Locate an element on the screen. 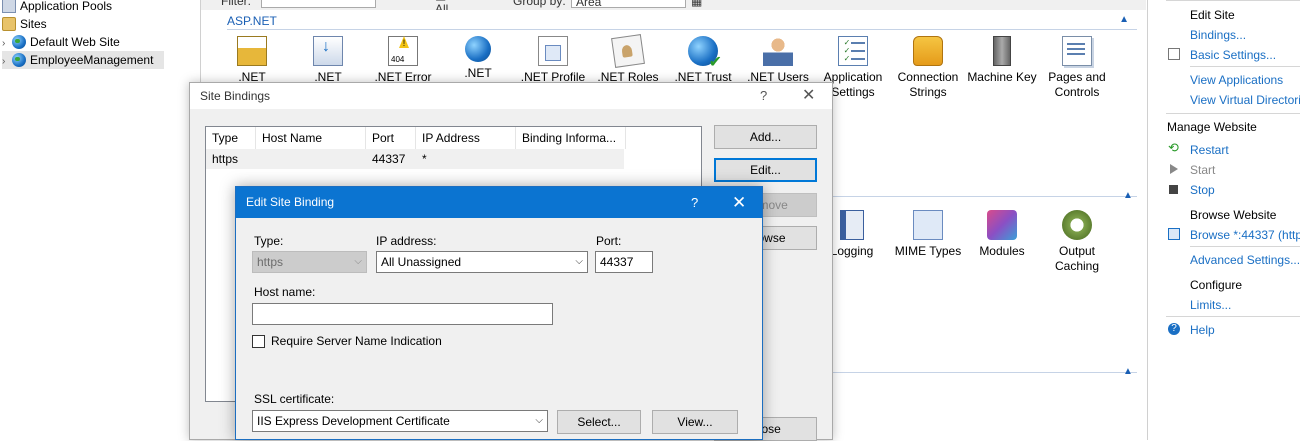 This screenshot has width=1300, height=441. type-label: Type: is located at coordinates (269, 241).